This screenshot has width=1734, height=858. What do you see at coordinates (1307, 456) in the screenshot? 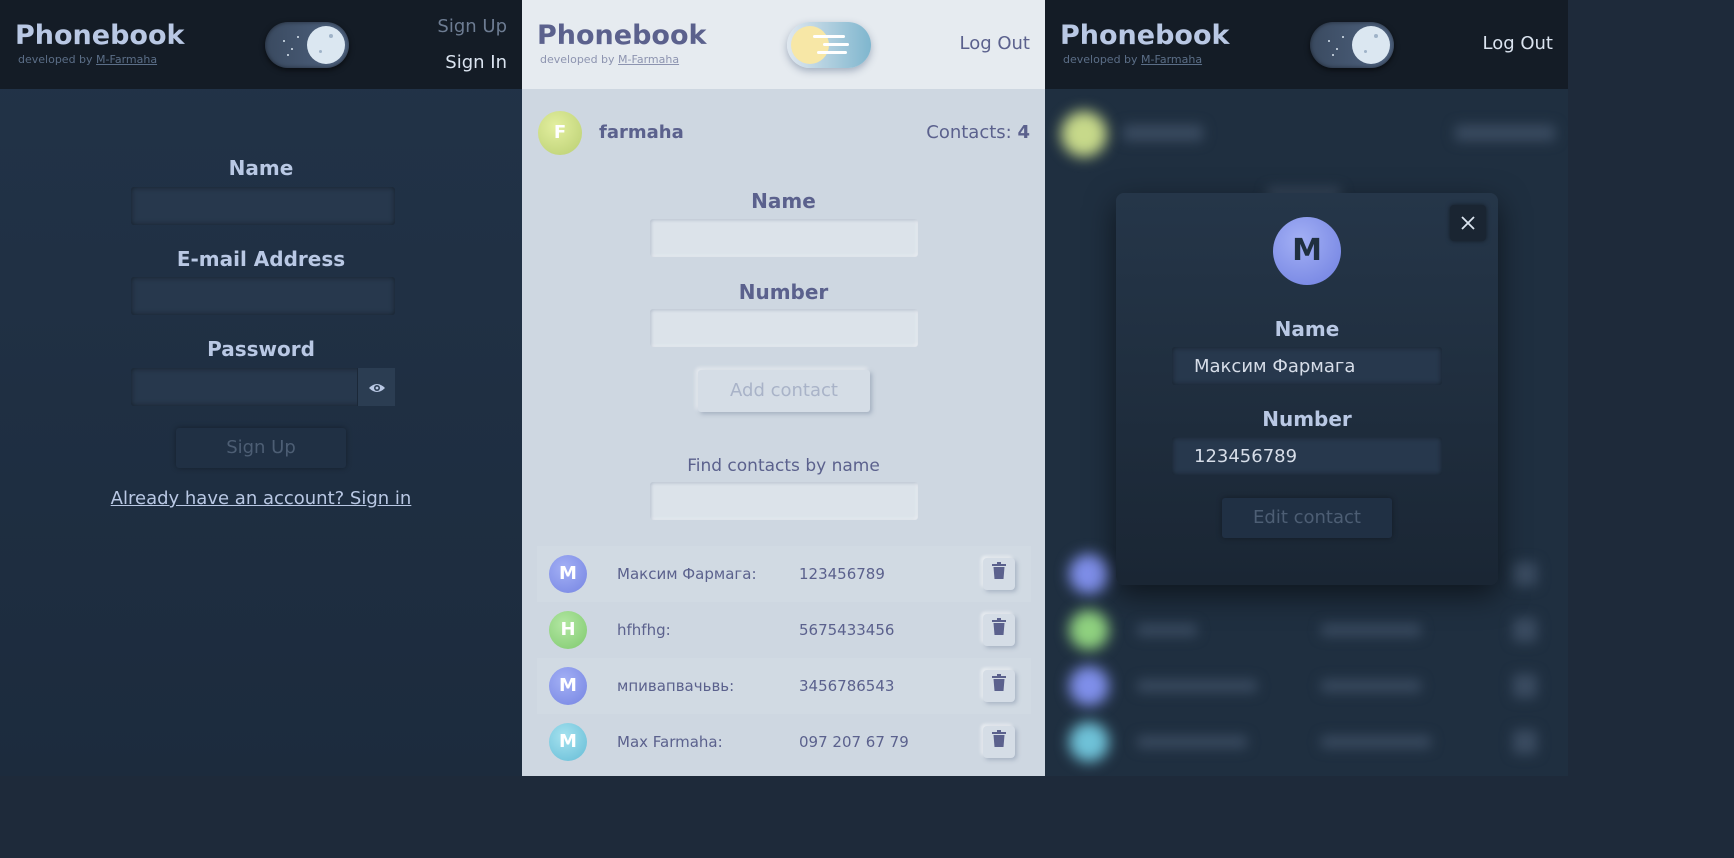
I see `number-field: 123456789` at bounding box center [1307, 456].